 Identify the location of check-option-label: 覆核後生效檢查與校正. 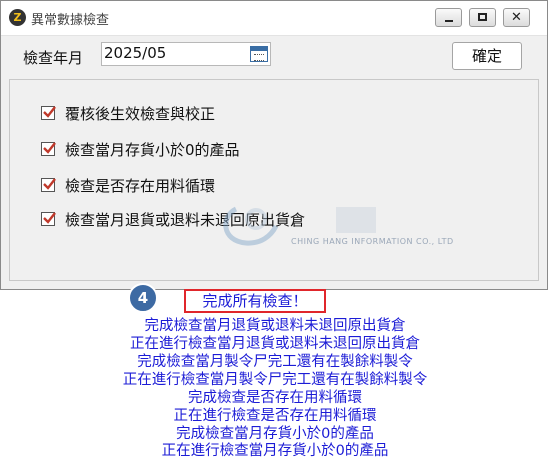
(140, 114).